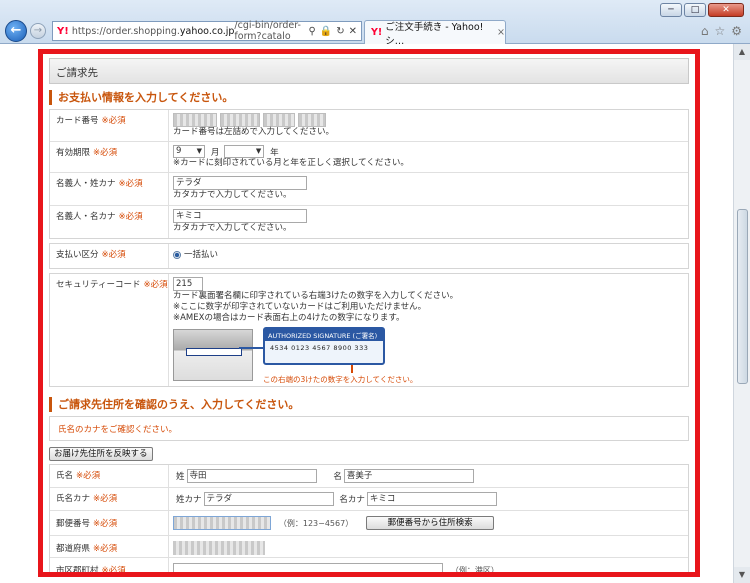  I want to click on postal-code-input, so click(222, 523).